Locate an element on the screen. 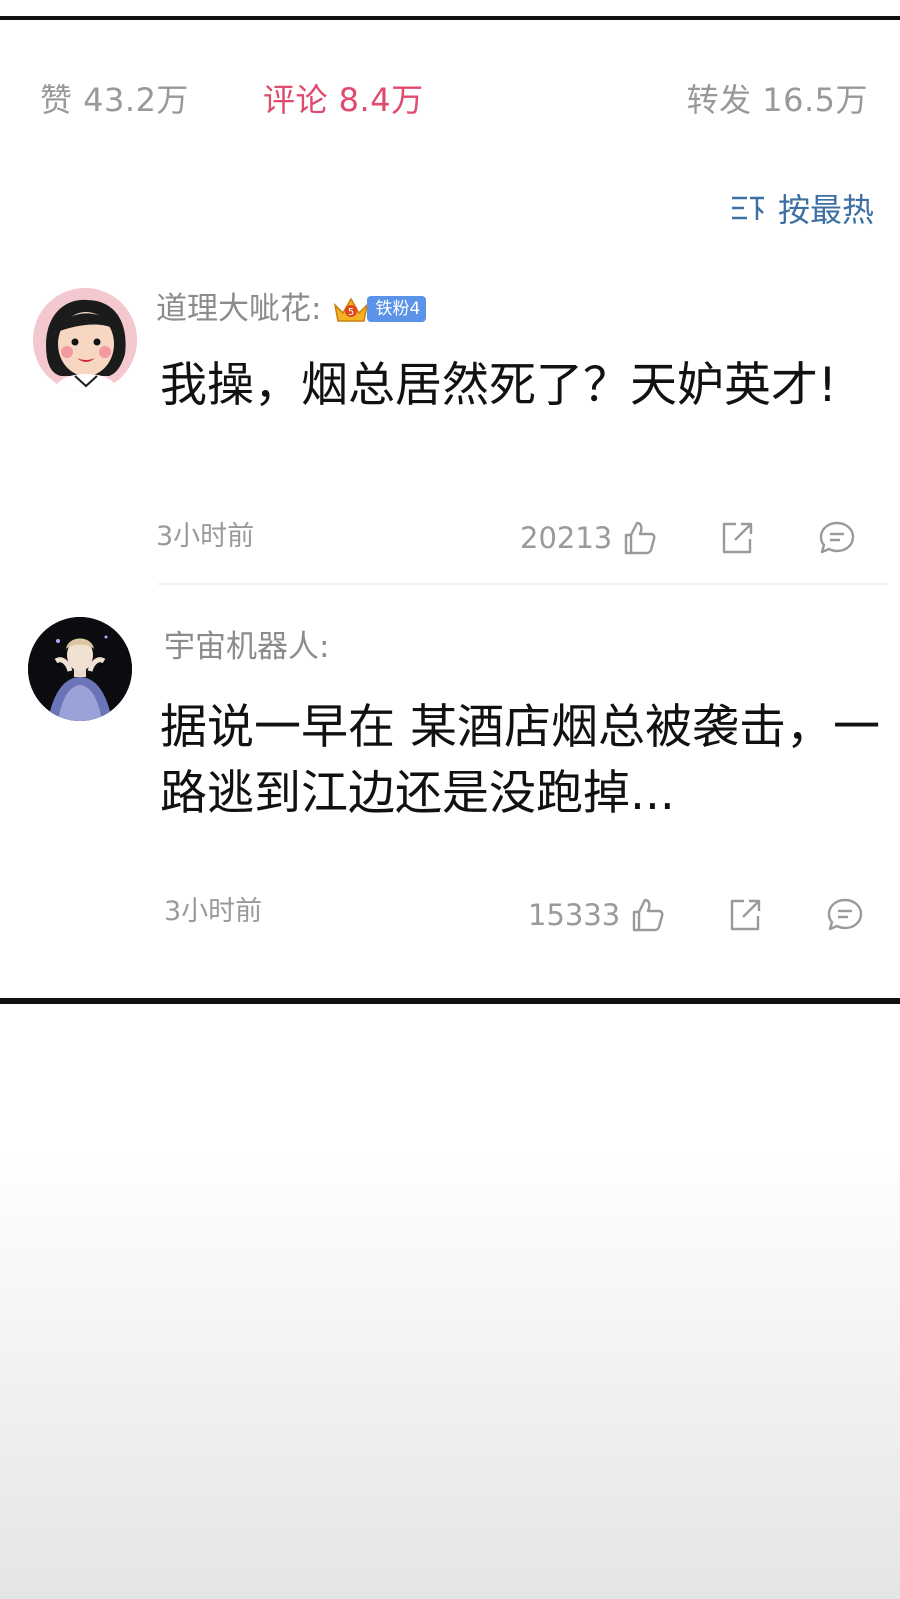 This screenshot has width=900, height=1599. username: 道理大呲花: 5 铁粉4 is located at coordinates (291, 309).